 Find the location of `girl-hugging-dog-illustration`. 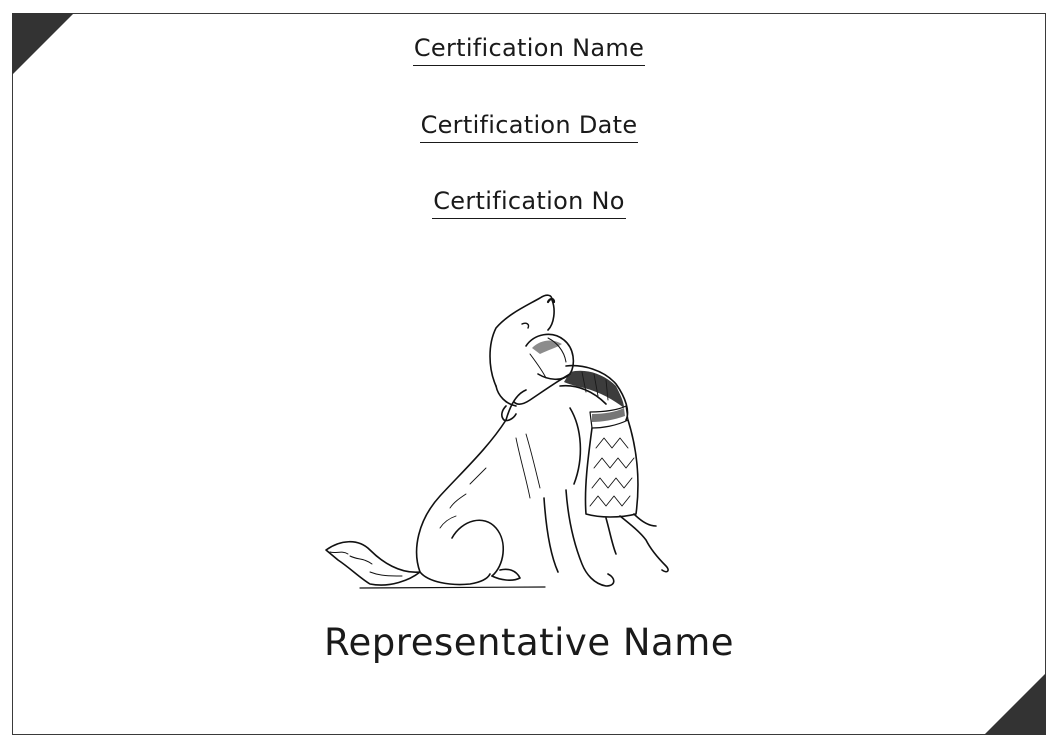

girl-hugging-dog-illustration is located at coordinates (497, 441).